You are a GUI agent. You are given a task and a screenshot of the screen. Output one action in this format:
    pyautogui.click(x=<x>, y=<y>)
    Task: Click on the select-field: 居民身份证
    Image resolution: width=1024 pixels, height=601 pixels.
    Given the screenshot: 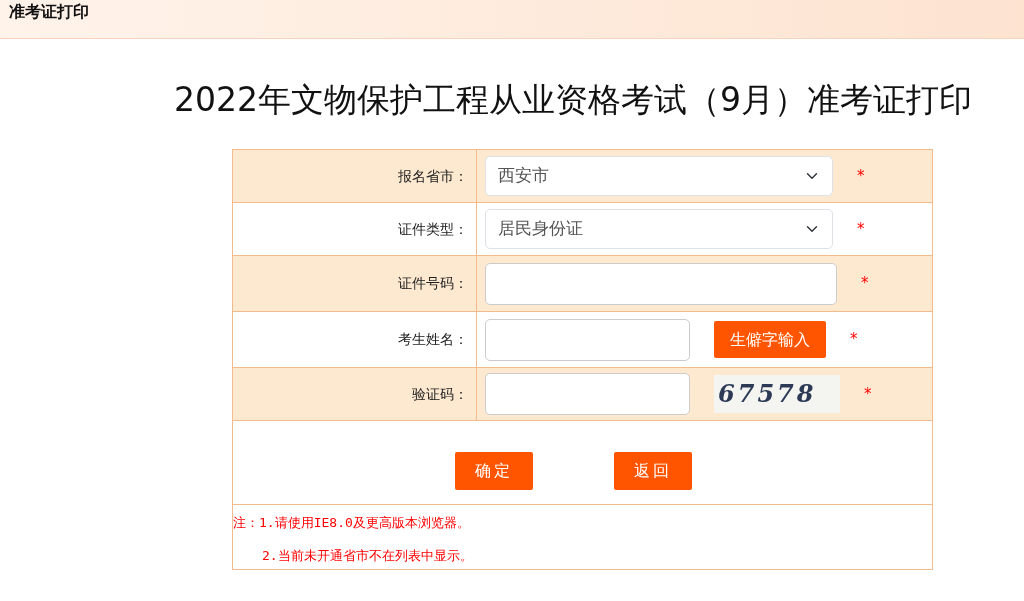 What is the action you would take?
    pyautogui.click(x=659, y=229)
    